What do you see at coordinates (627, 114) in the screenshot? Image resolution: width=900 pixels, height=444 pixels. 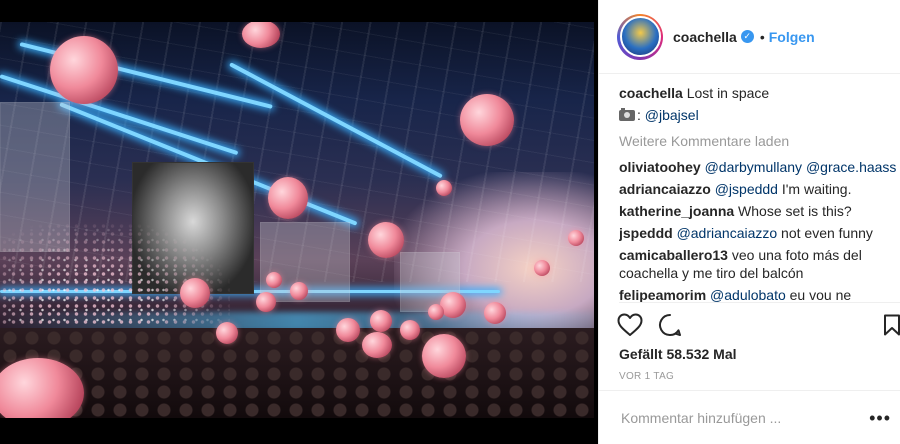 I see `camera-icon` at bounding box center [627, 114].